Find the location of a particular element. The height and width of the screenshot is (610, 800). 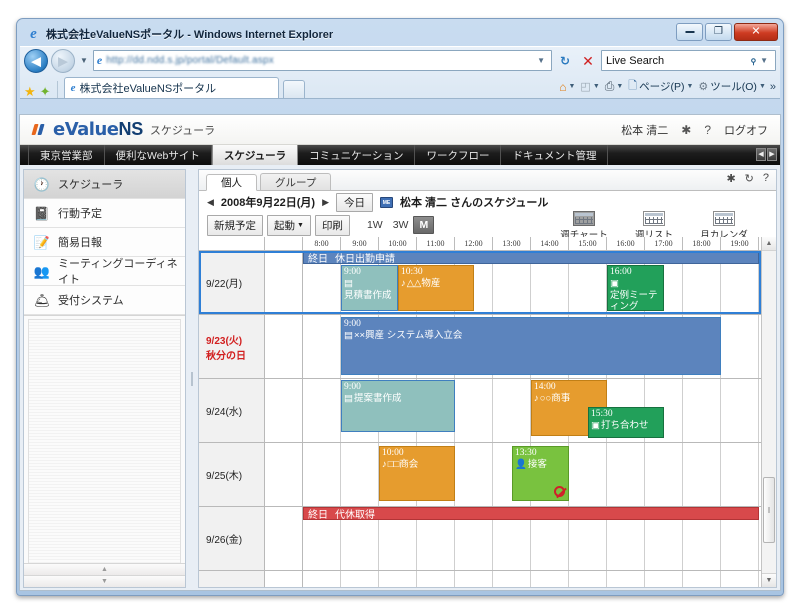

tab-personal: 個人 is located at coordinates (231, 182).